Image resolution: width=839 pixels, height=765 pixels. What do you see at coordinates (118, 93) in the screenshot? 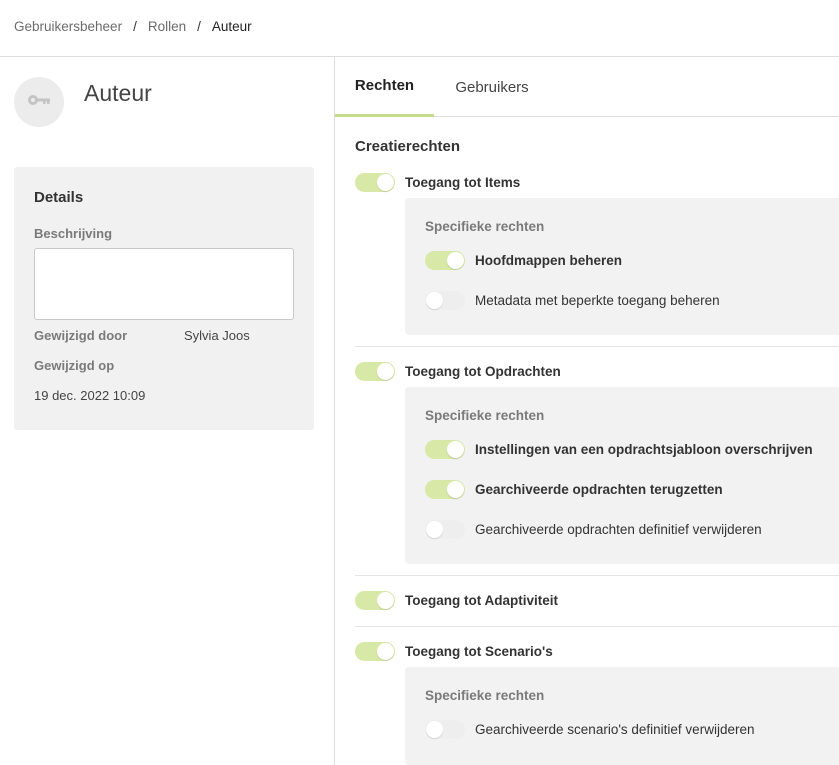
I see `page-title: Auteur` at bounding box center [118, 93].